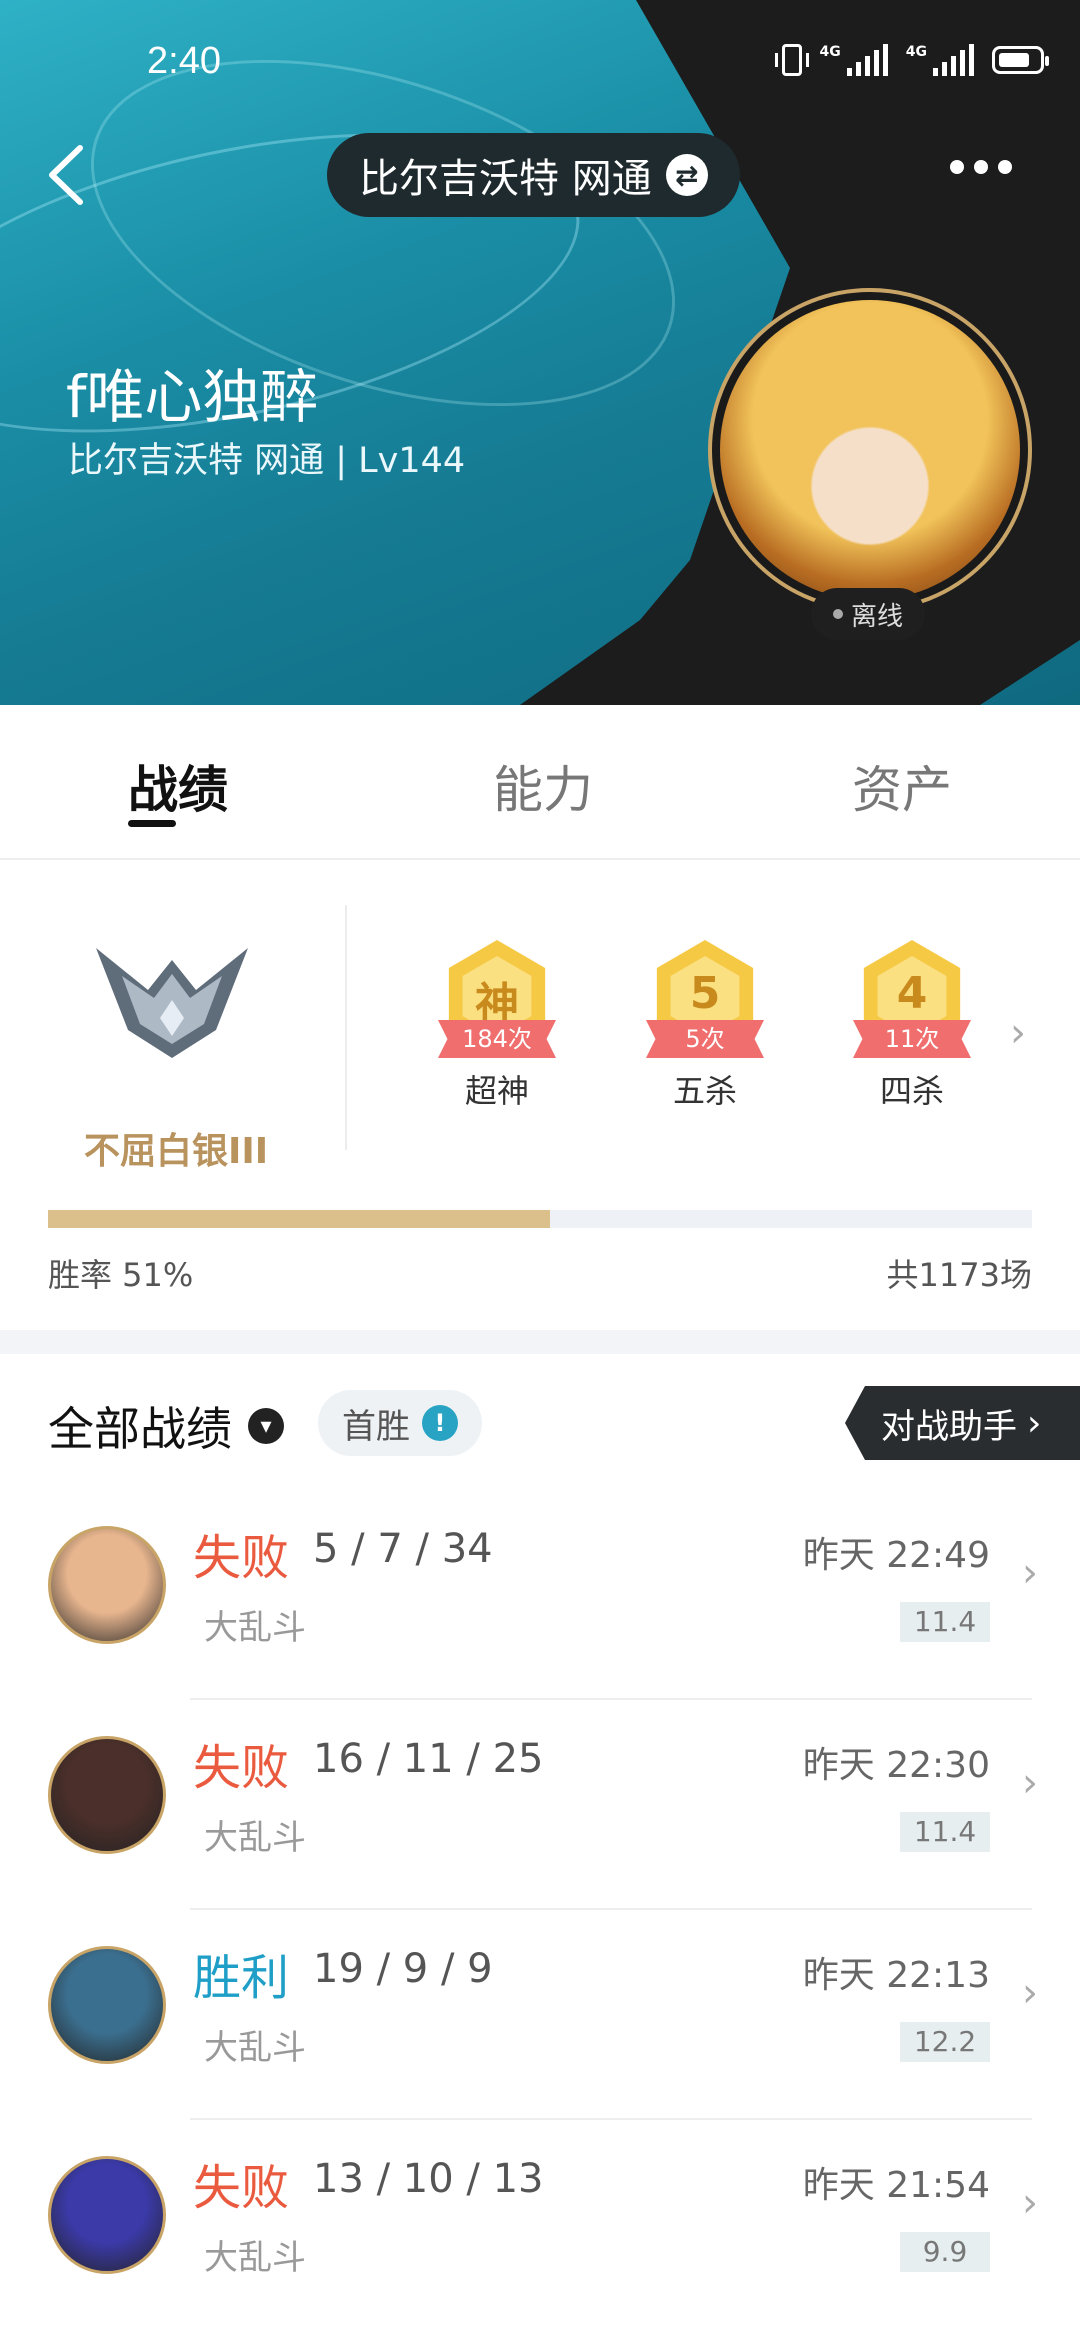 This screenshot has height=2340, width=1080. I want to click on badge-glyph: 5, so click(705, 993).